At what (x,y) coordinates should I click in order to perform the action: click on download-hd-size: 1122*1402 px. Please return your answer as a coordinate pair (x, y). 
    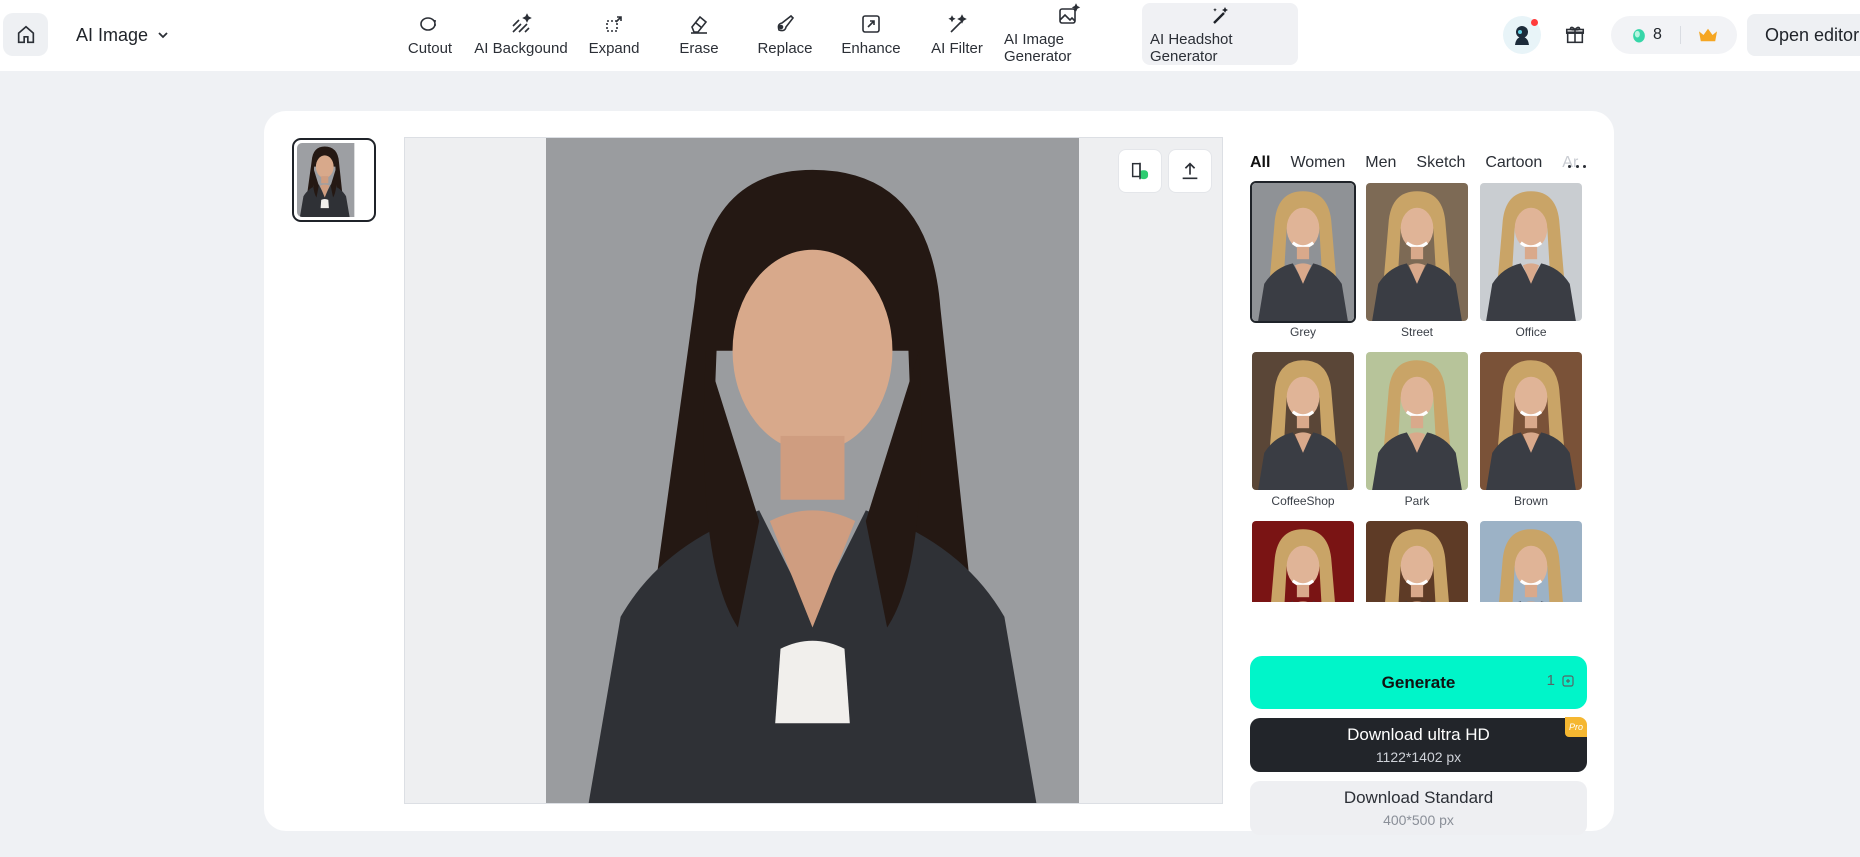
    Looking at the image, I should click on (1418, 757).